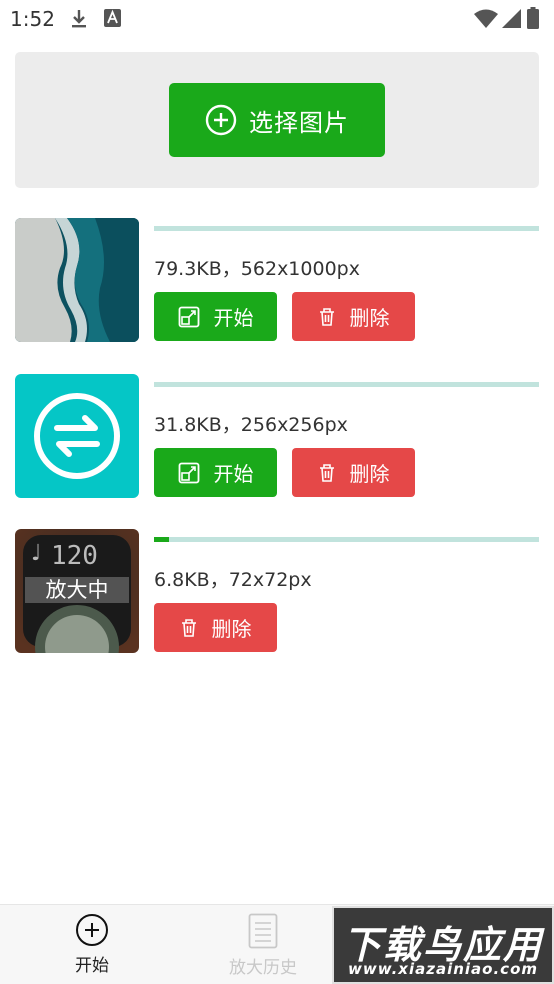 Image resolution: width=554 pixels, height=984 pixels. What do you see at coordinates (263, 931) in the screenshot?
I see `document-list-icon` at bounding box center [263, 931].